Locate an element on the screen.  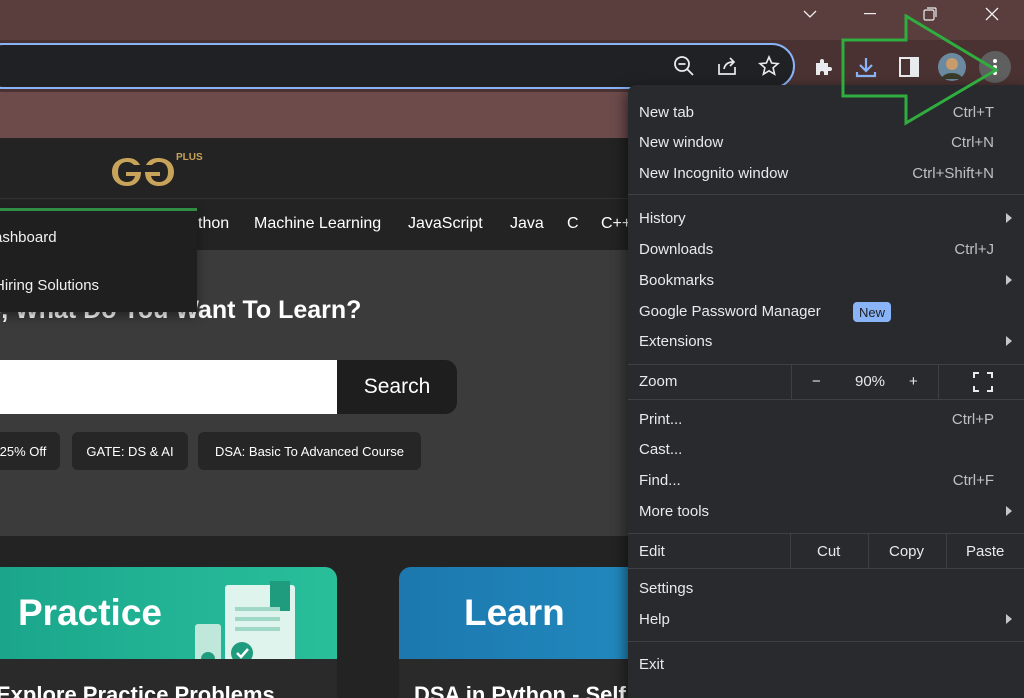
fullscreen-icon is located at coordinates (983, 382).